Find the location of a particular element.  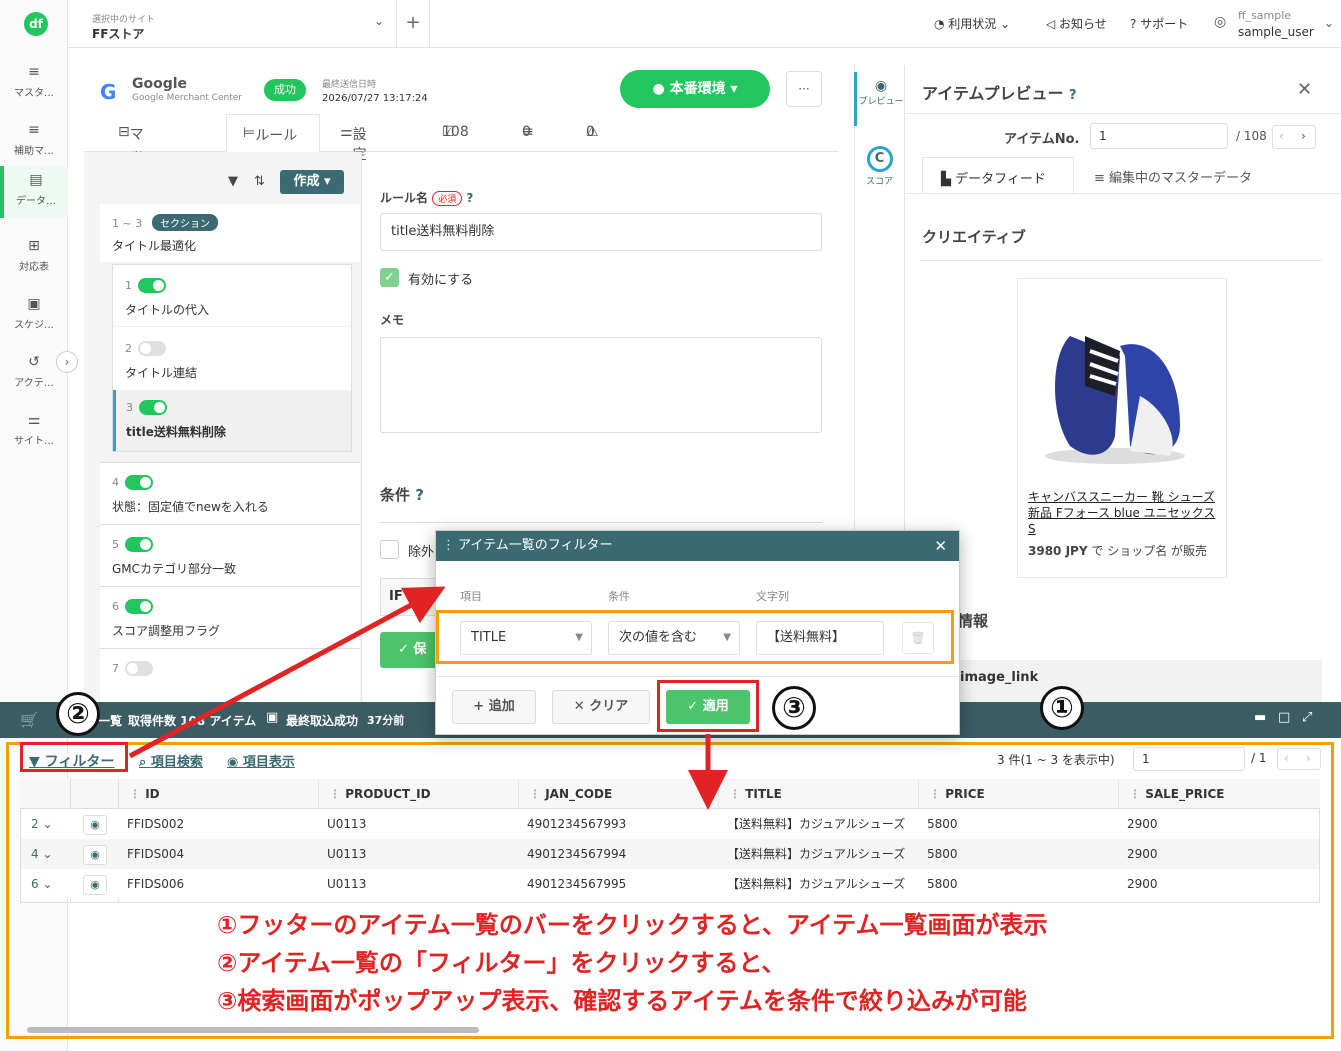

arrow-to-modal is located at coordinates (287, 672).